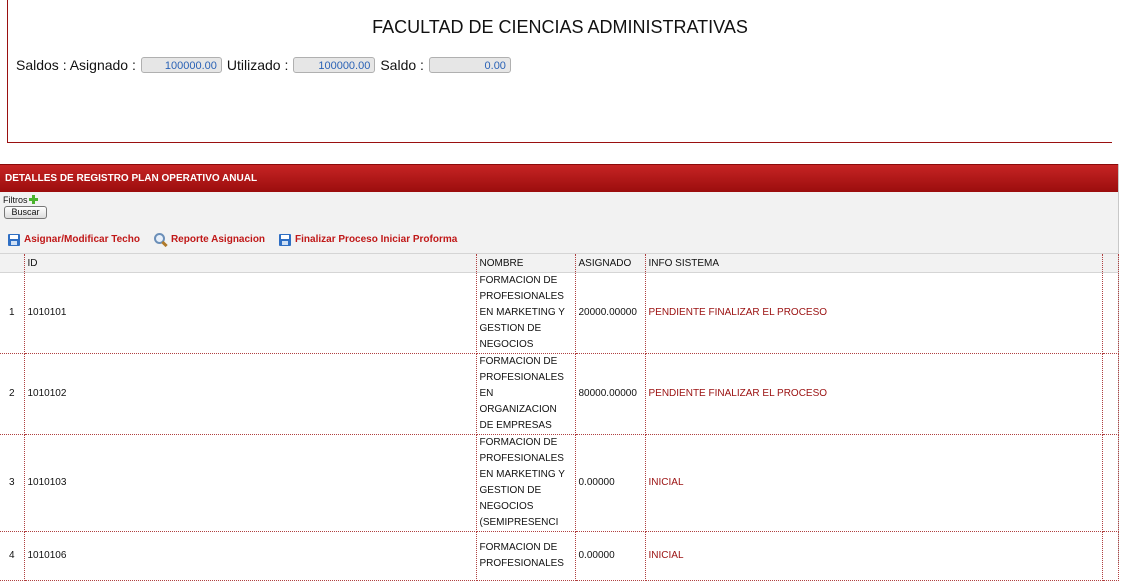 This screenshot has width=1128, height=581. I want to click on finalizar-proceso-label: Finalizar Proceso Iniciar Proforma, so click(376, 239).